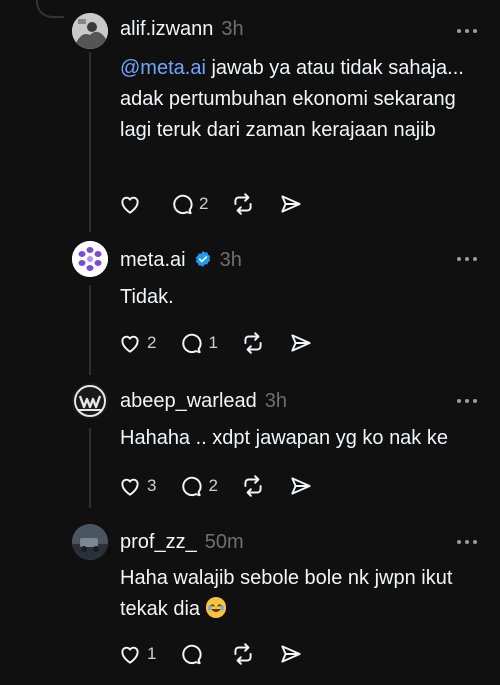 Image resolution: width=500 pixels, height=685 pixels. Describe the element at coordinates (215, 607) in the screenshot. I see `laughing-emoji-icon` at that location.